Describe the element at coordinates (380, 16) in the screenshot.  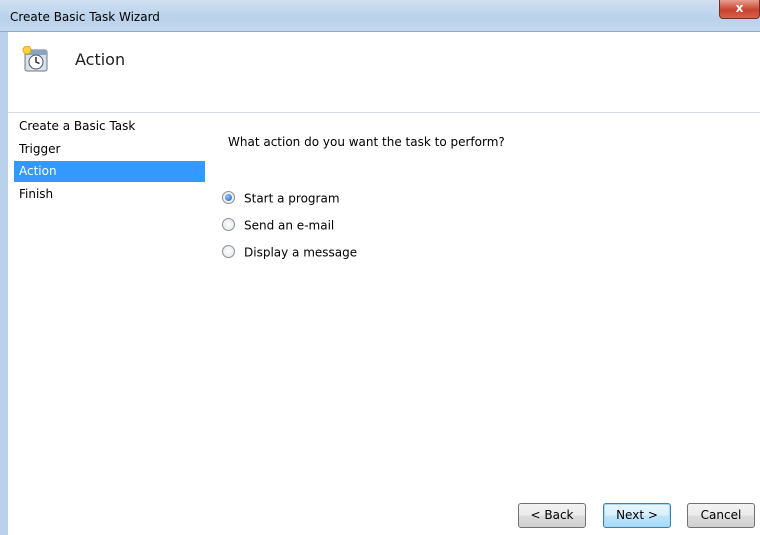
I see `title-bar: Create Basic Task Wizard x` at that location.